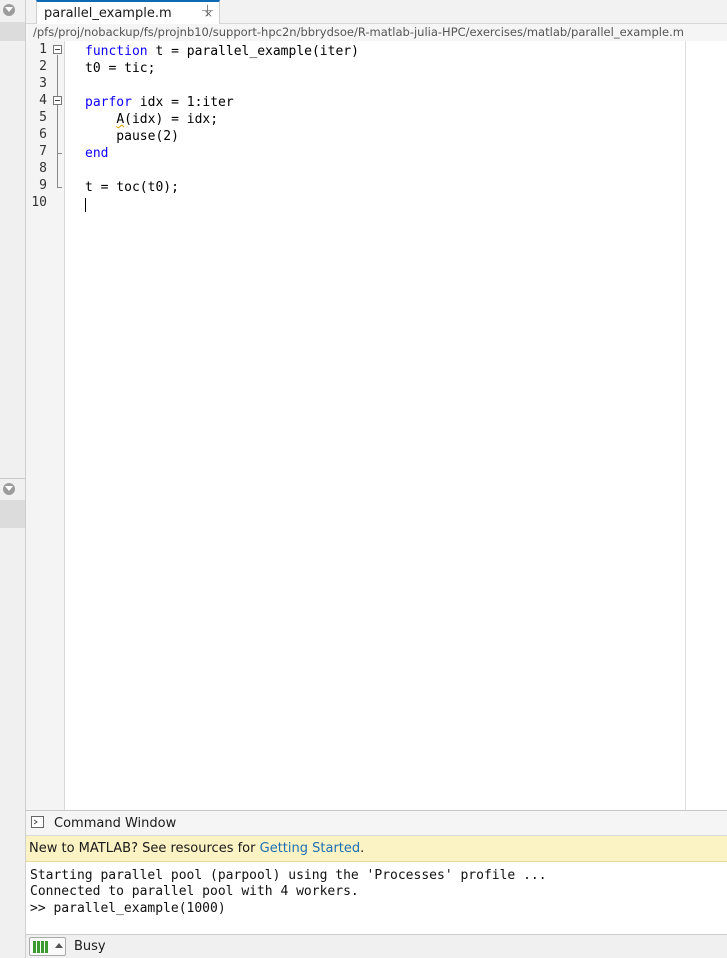  I want to click on command-window-icon, so click(37, 822).